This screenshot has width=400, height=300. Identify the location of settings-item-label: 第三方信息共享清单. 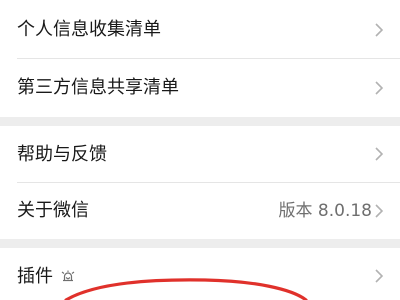
(98, 87).